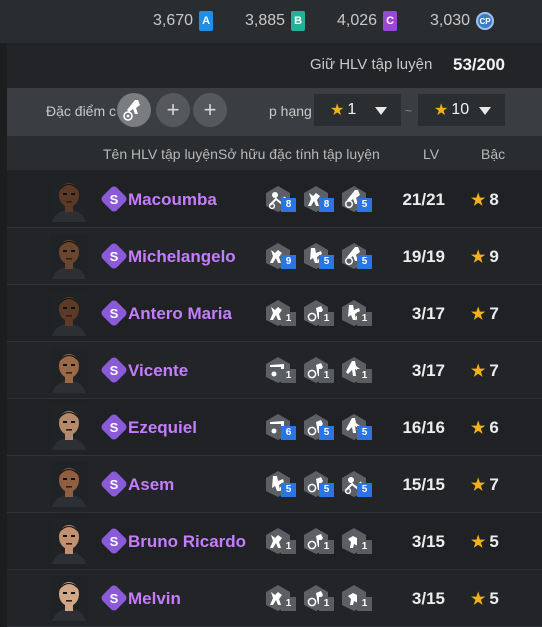 This screenshot has height=627, width=542. What do you see at coordinates (187, 541) in the screenshot?
I see `coach-name: Bruno Ricardo` at bounding box center [187, 541].